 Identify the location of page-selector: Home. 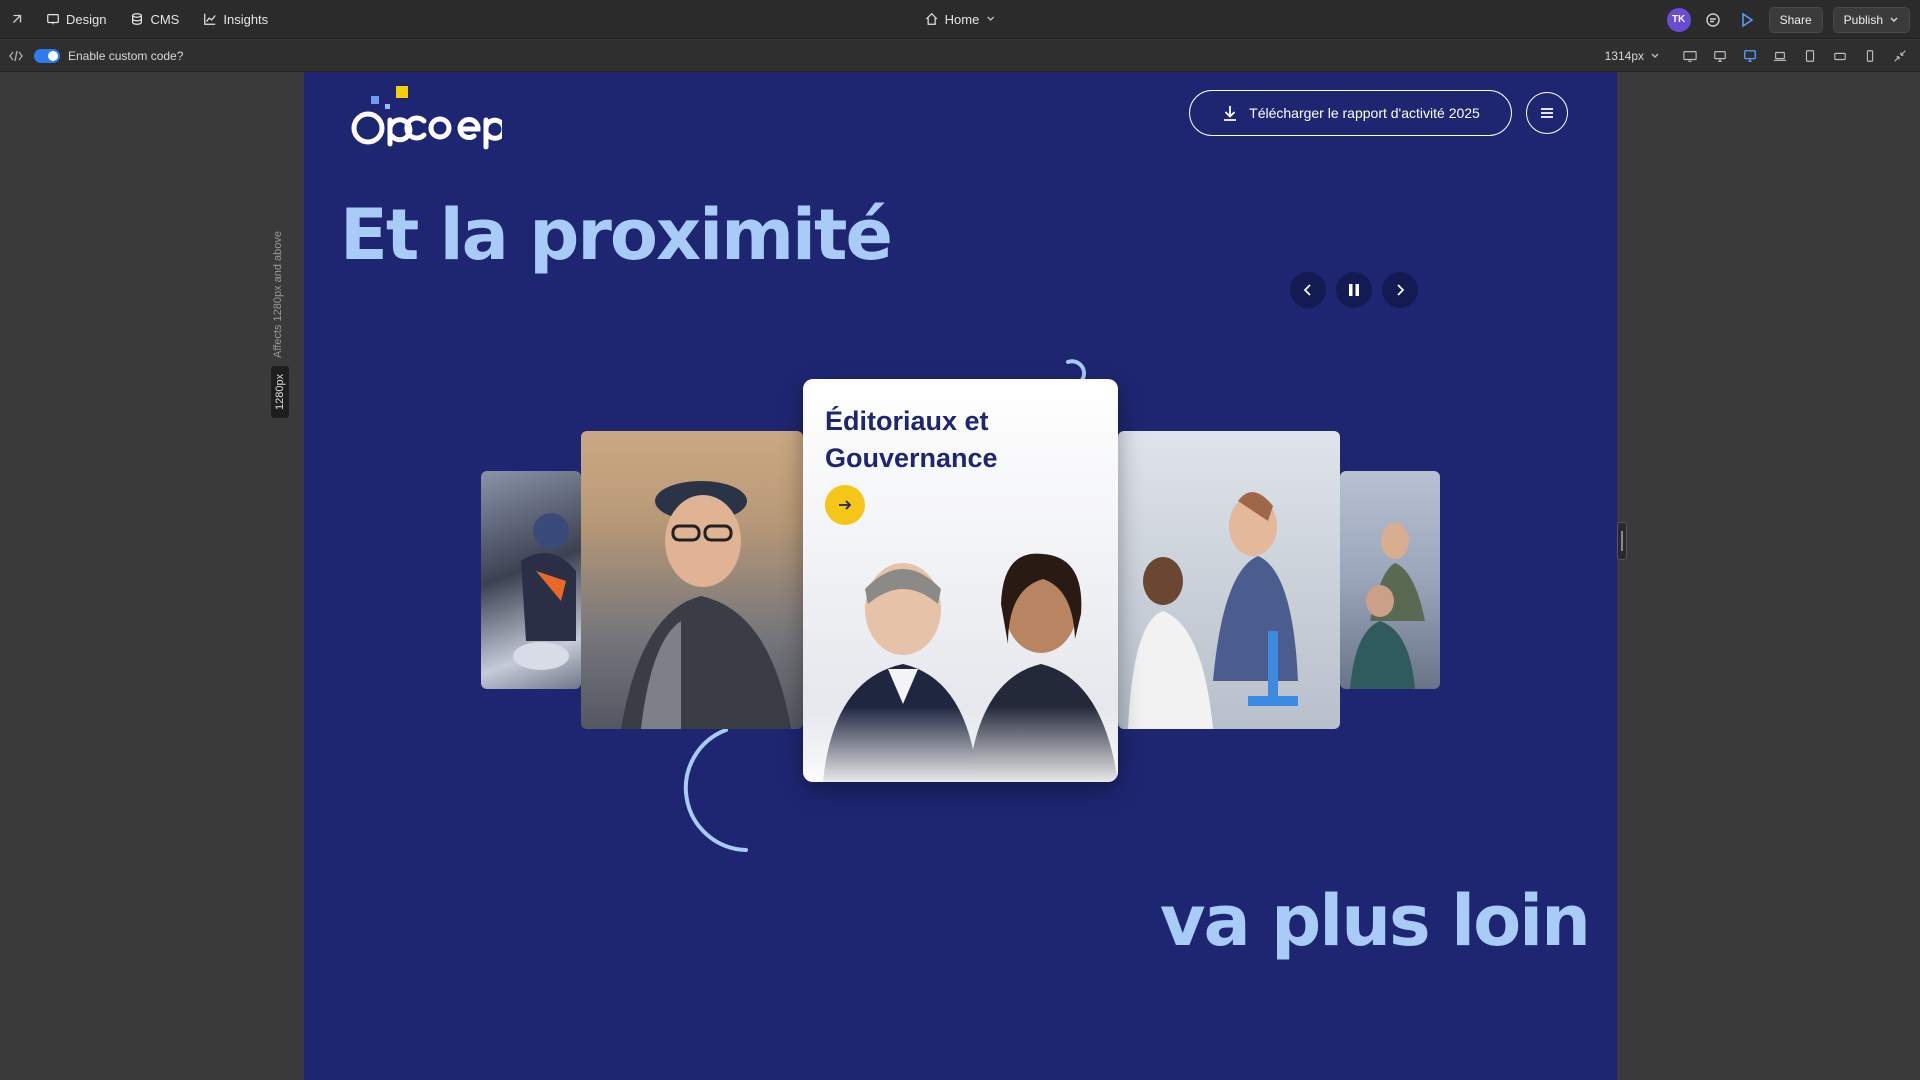
(960, 19).